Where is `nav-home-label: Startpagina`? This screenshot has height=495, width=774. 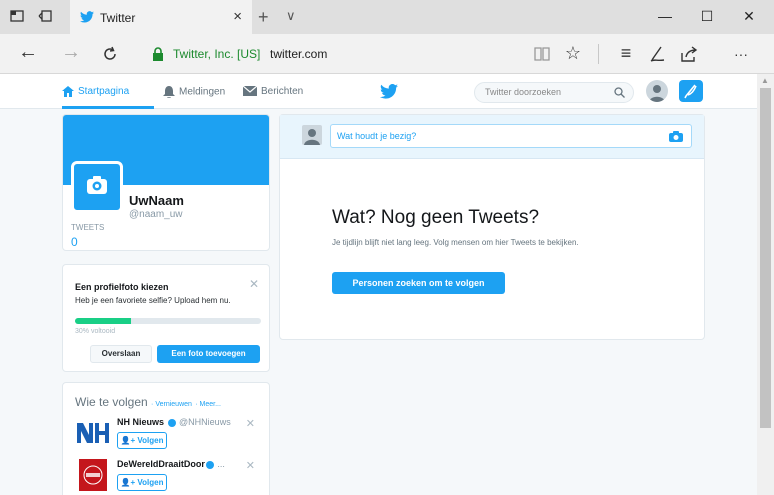
nav-home-label: Startpagina is located at coordinates (104, 92).